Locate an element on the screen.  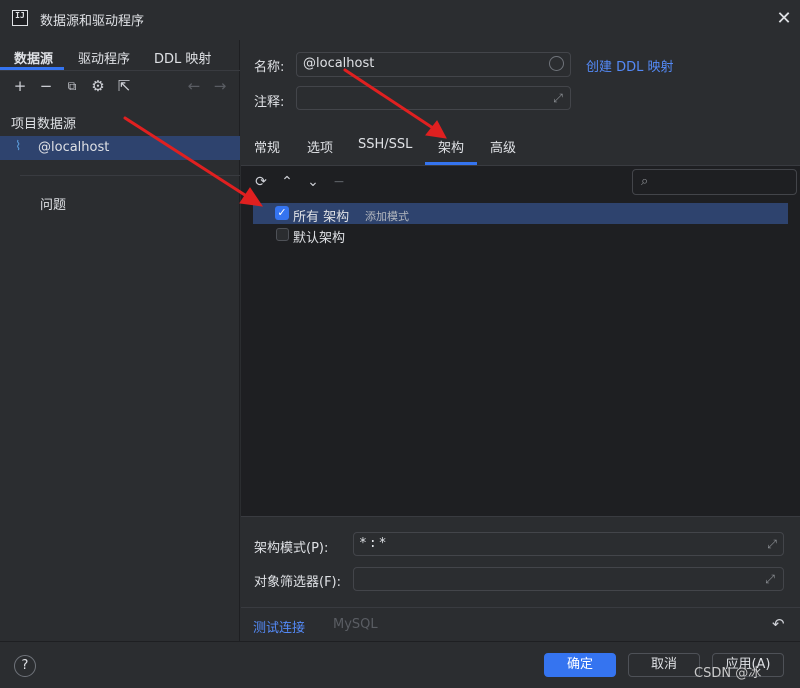
add-icon: + is located at coordinates (20, 86).